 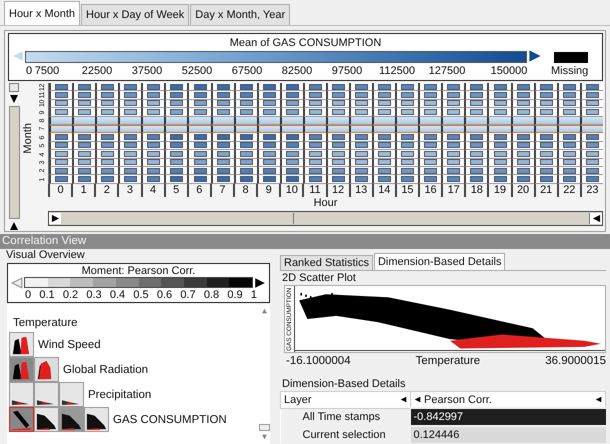 I want to click on tick-label: 67500, so click(x=247, y=71).